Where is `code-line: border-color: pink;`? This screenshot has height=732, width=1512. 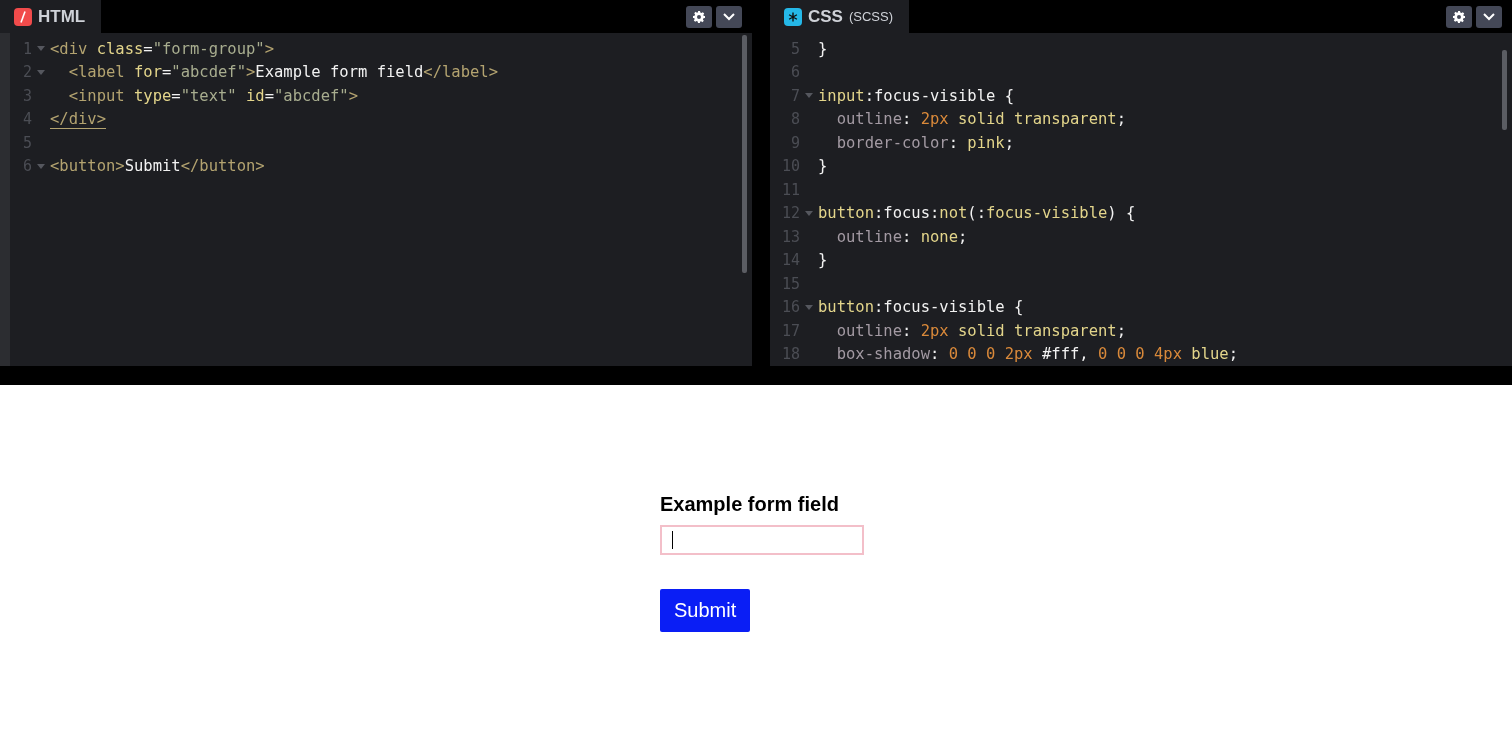 code-line: border-color: pink; is located at coordinates (924, 142).